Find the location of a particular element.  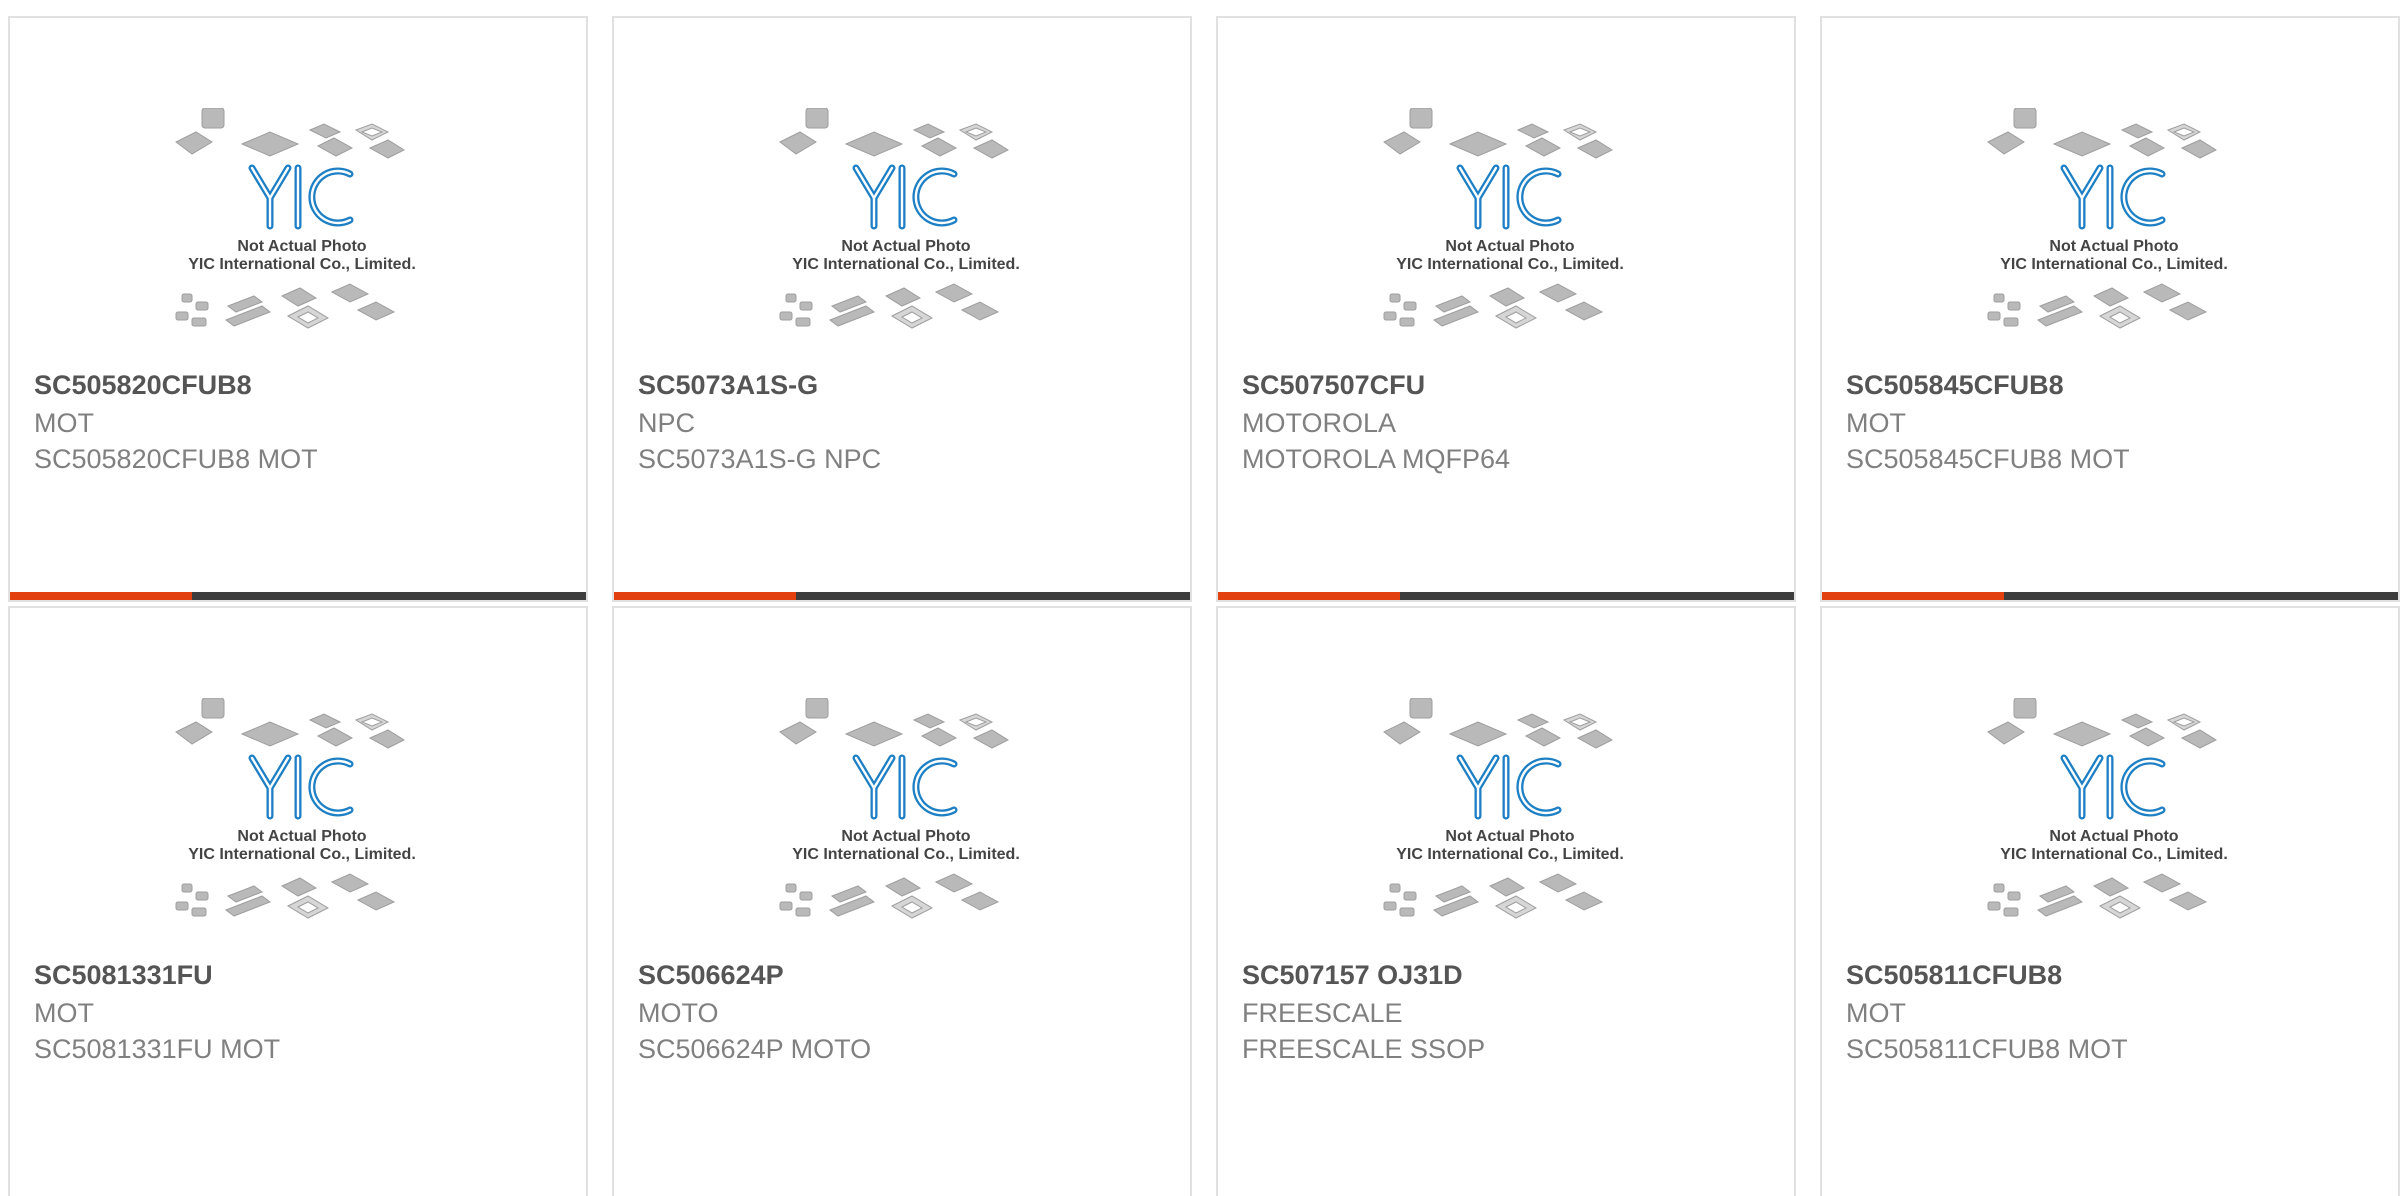

product-description: FREESCALE SSOP is located at coordinates (1364, 1049).